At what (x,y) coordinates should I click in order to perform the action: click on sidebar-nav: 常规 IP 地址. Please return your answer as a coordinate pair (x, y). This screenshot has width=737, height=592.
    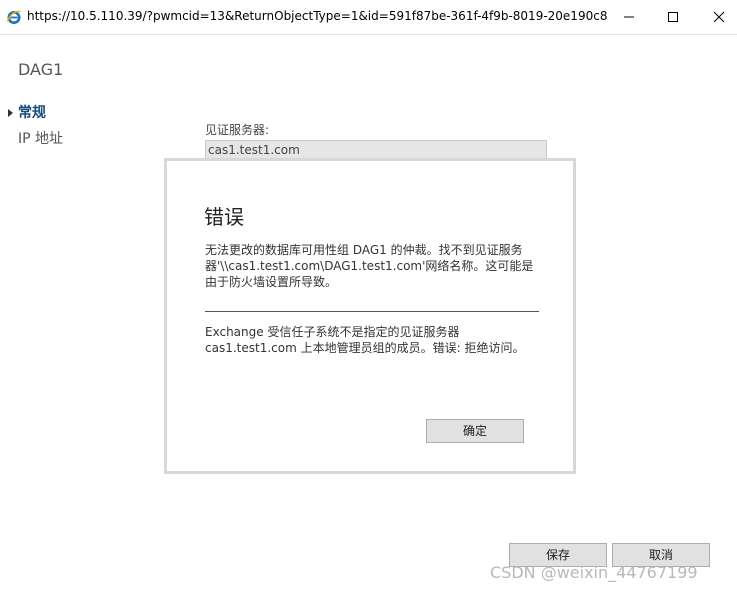
    Looking at the image, I should click on (35, 130).